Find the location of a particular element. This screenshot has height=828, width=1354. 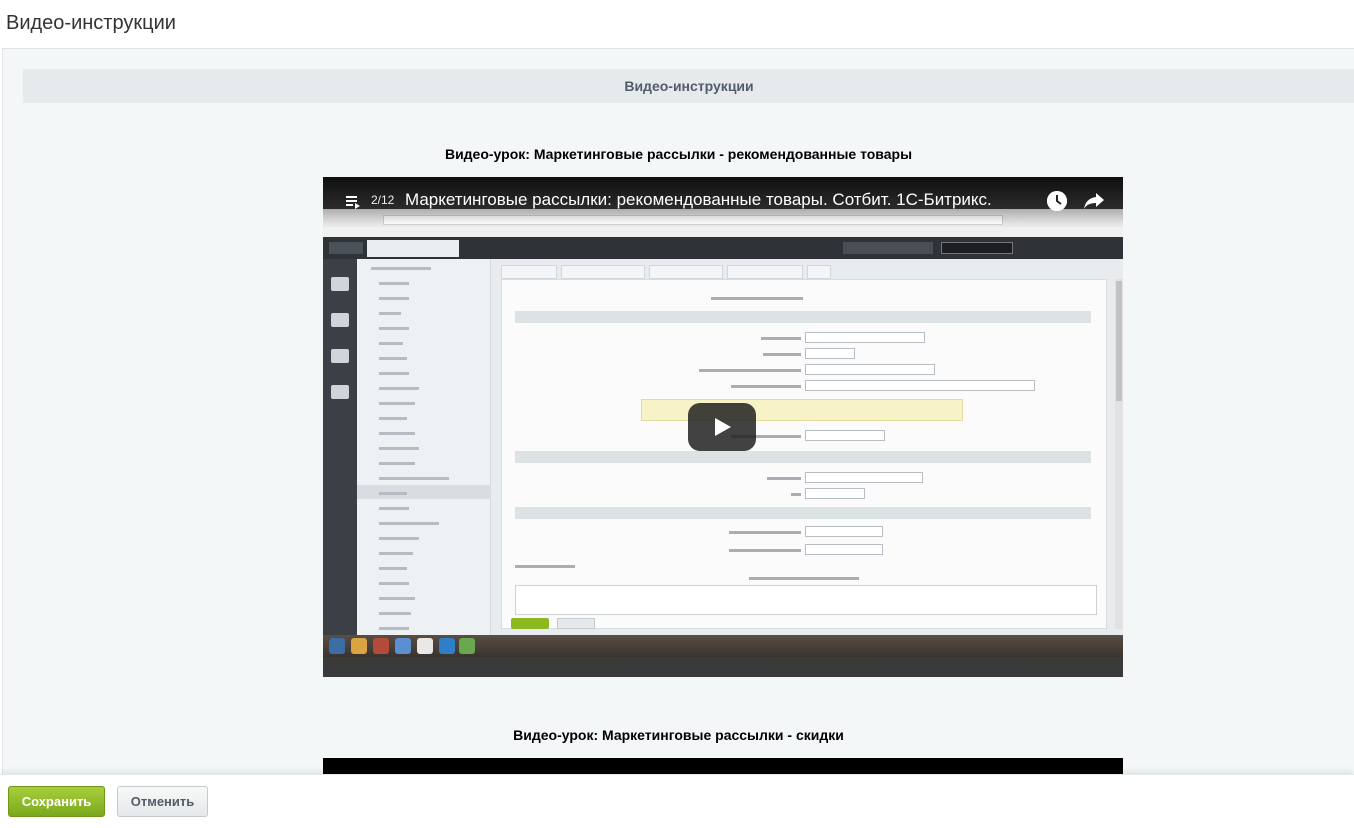

playlist-icon is located at coordinates (353, 201).